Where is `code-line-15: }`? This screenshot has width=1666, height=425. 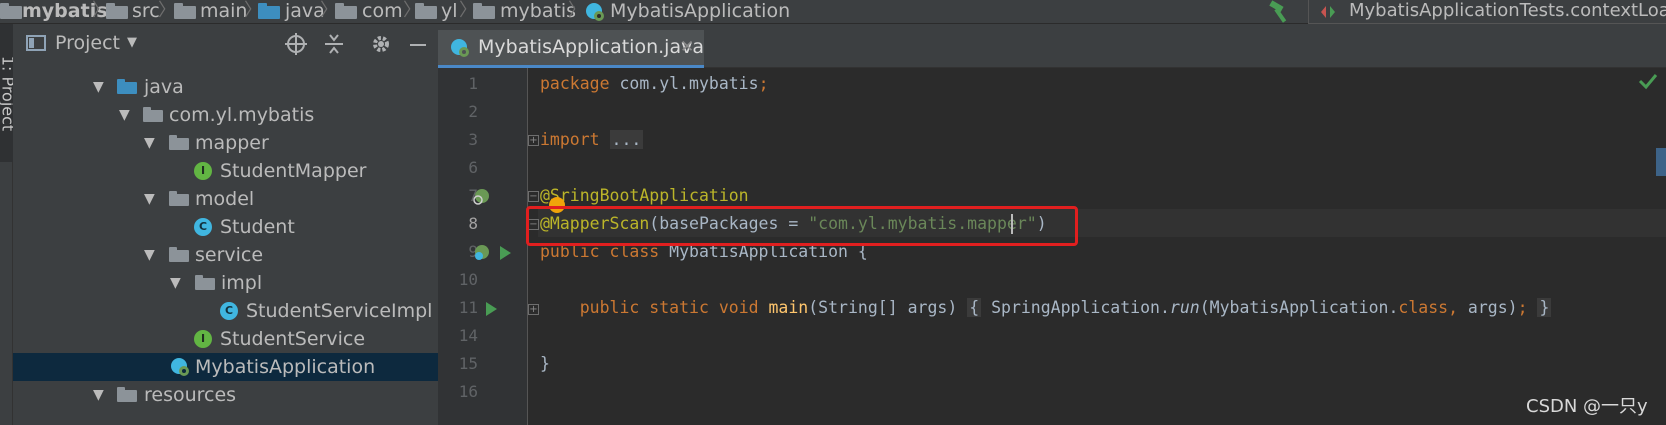 code-line-15: } is located at coordinates (545, 364).